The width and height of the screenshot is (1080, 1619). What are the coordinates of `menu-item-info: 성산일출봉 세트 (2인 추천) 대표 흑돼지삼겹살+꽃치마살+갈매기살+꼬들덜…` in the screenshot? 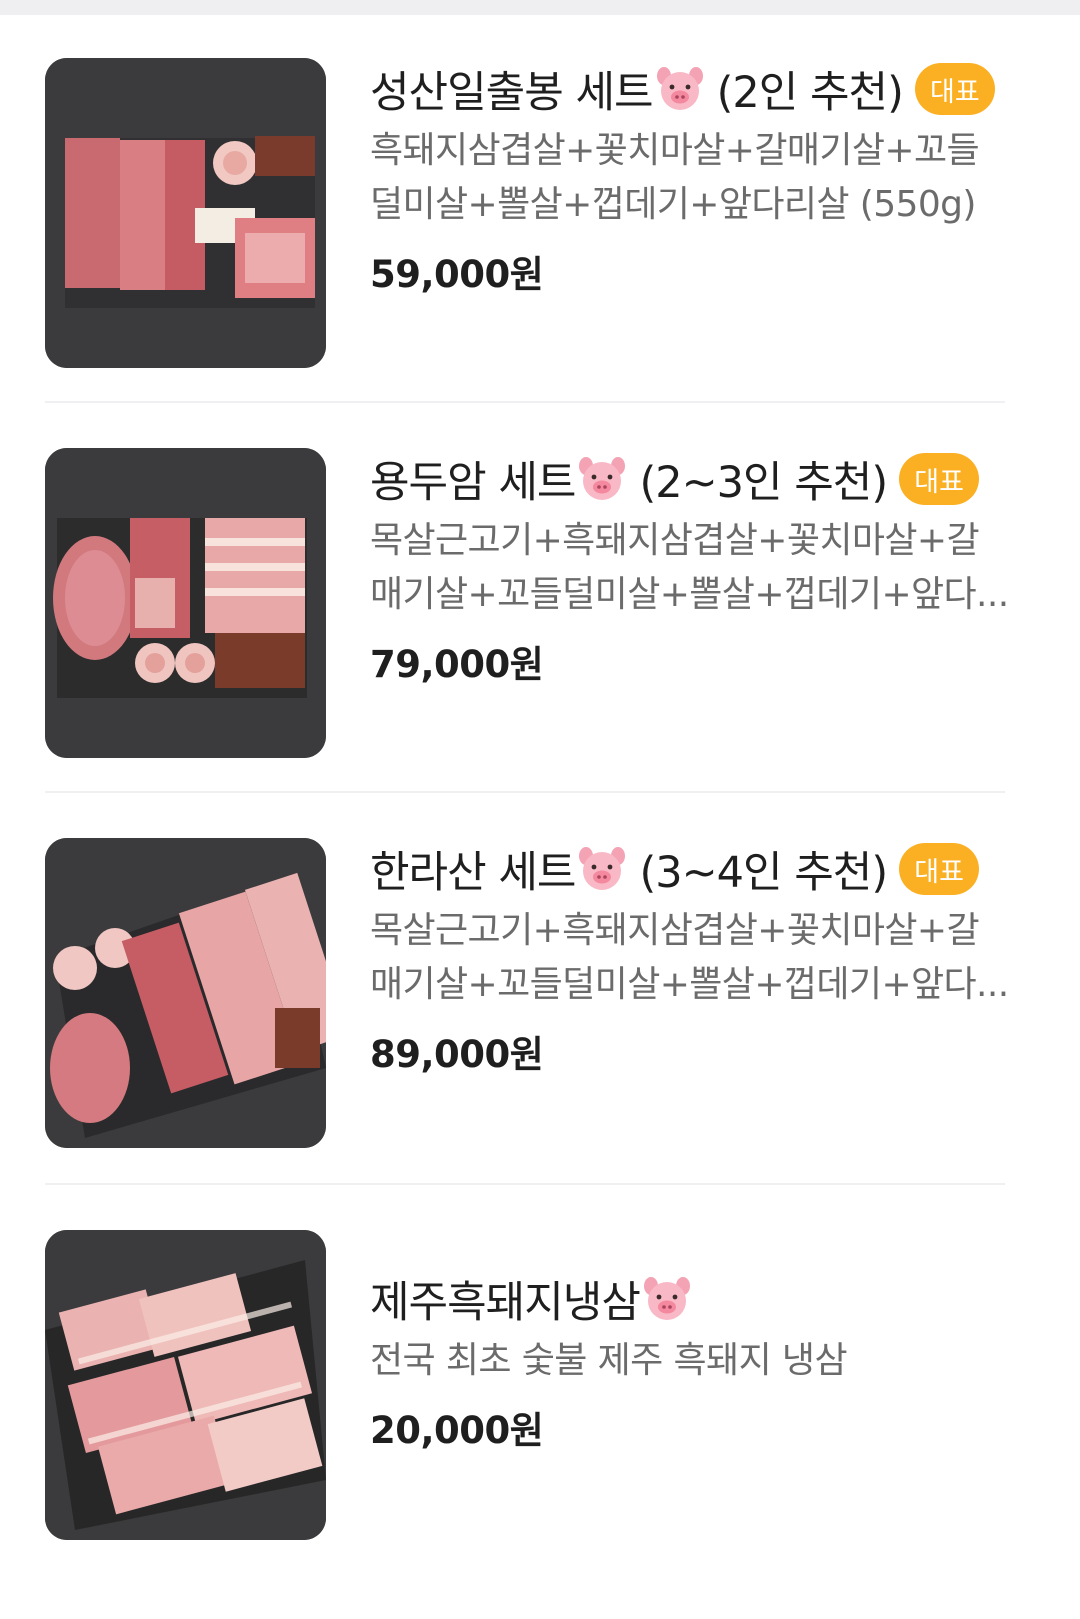 It's located at (700, 178).